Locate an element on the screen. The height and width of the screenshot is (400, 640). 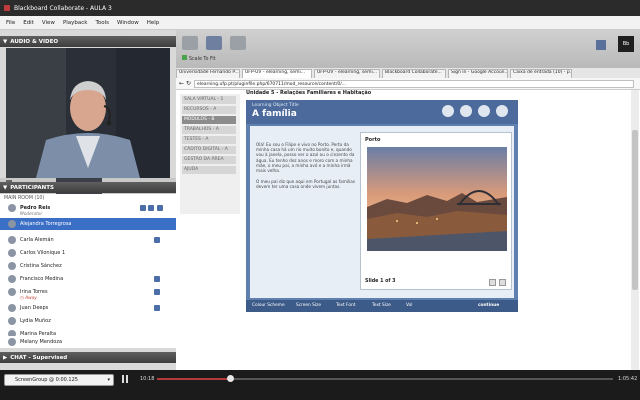
participant-name: Irina Torres is located at coordinates (34, 292).